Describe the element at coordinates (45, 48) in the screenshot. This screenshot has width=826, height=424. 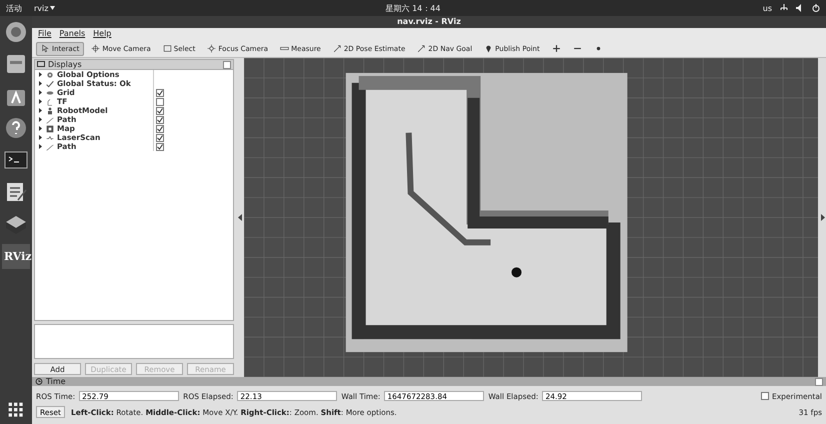
I see `cursor-icon` at that location.